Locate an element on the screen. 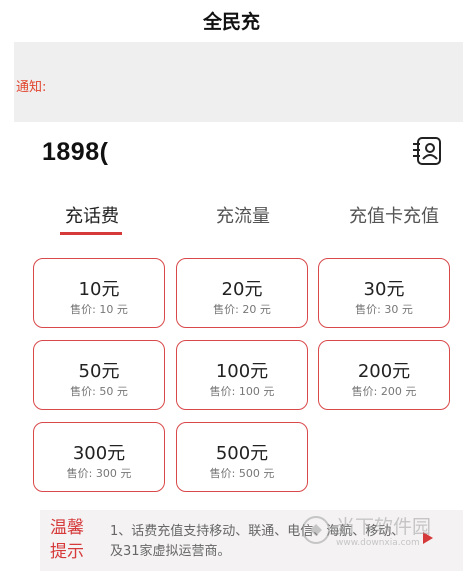 This screenshot has width=463, height=571. tab-bar: 充话费 充流量 充值卡充值 is located at coordinates (231, 219).